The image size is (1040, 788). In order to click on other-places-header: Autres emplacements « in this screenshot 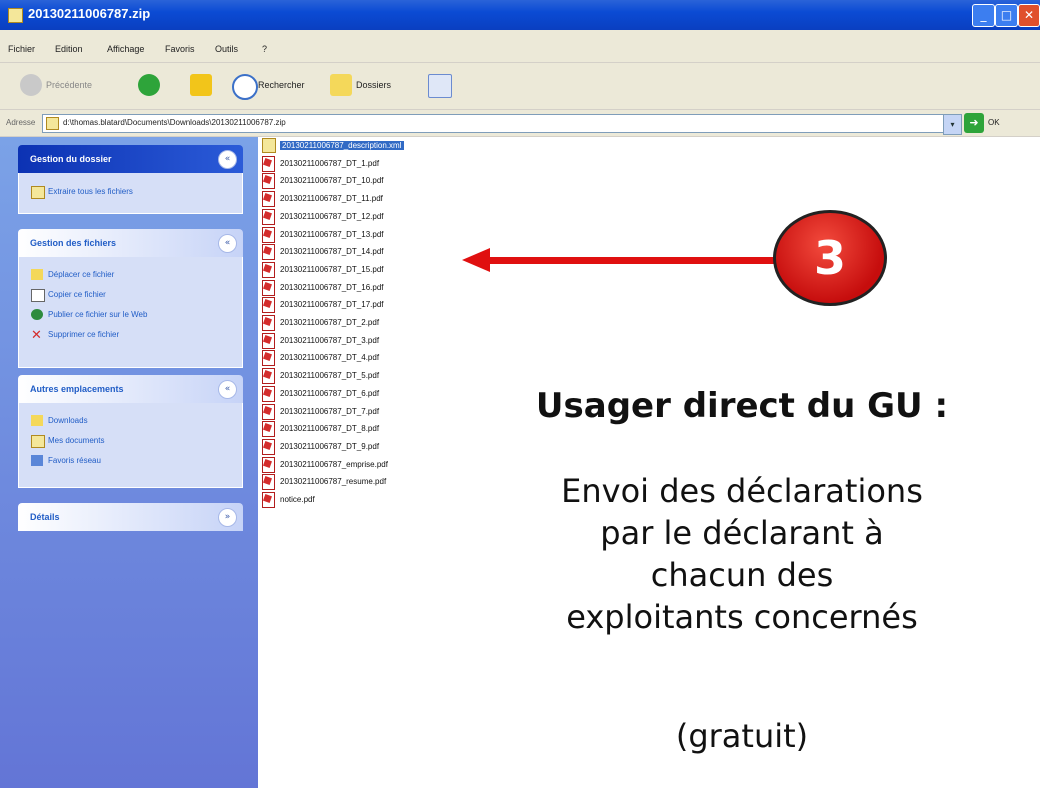, I will do `click(130, 389)`.